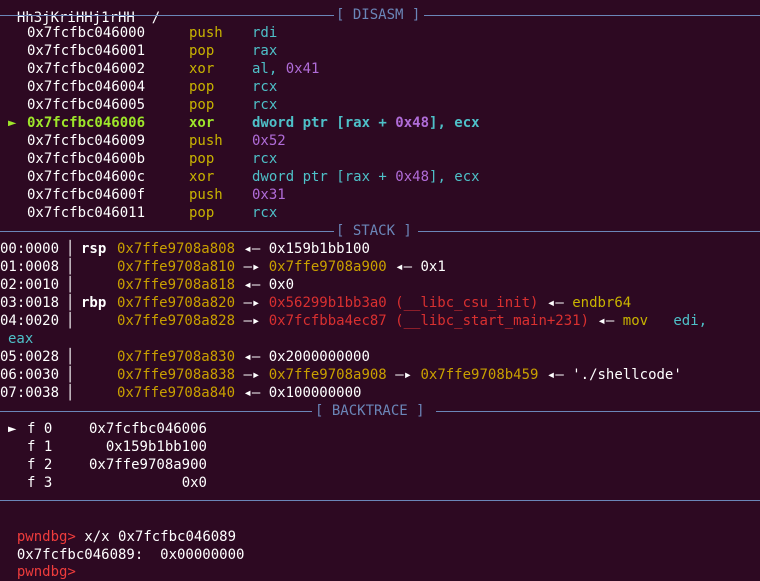 This screenshot has width=760, height=581. Describe the element at coordinates (374, 231) in the screenshot. I see `stack-header: [ STACK ]` at that location.